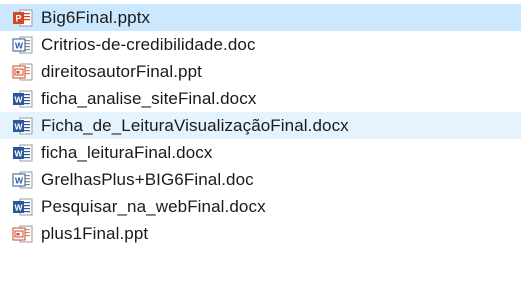 The height and width of the screenshot is (291, 521). I want to click on file-name: direitosautorFinal.ppt, so click(121, 71).